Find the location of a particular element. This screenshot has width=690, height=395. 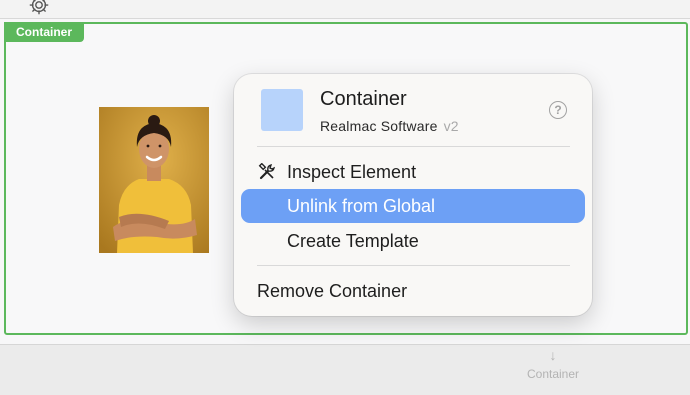

menu-item-inspect-element: Inspect Element is located at coordinates (413, 172).